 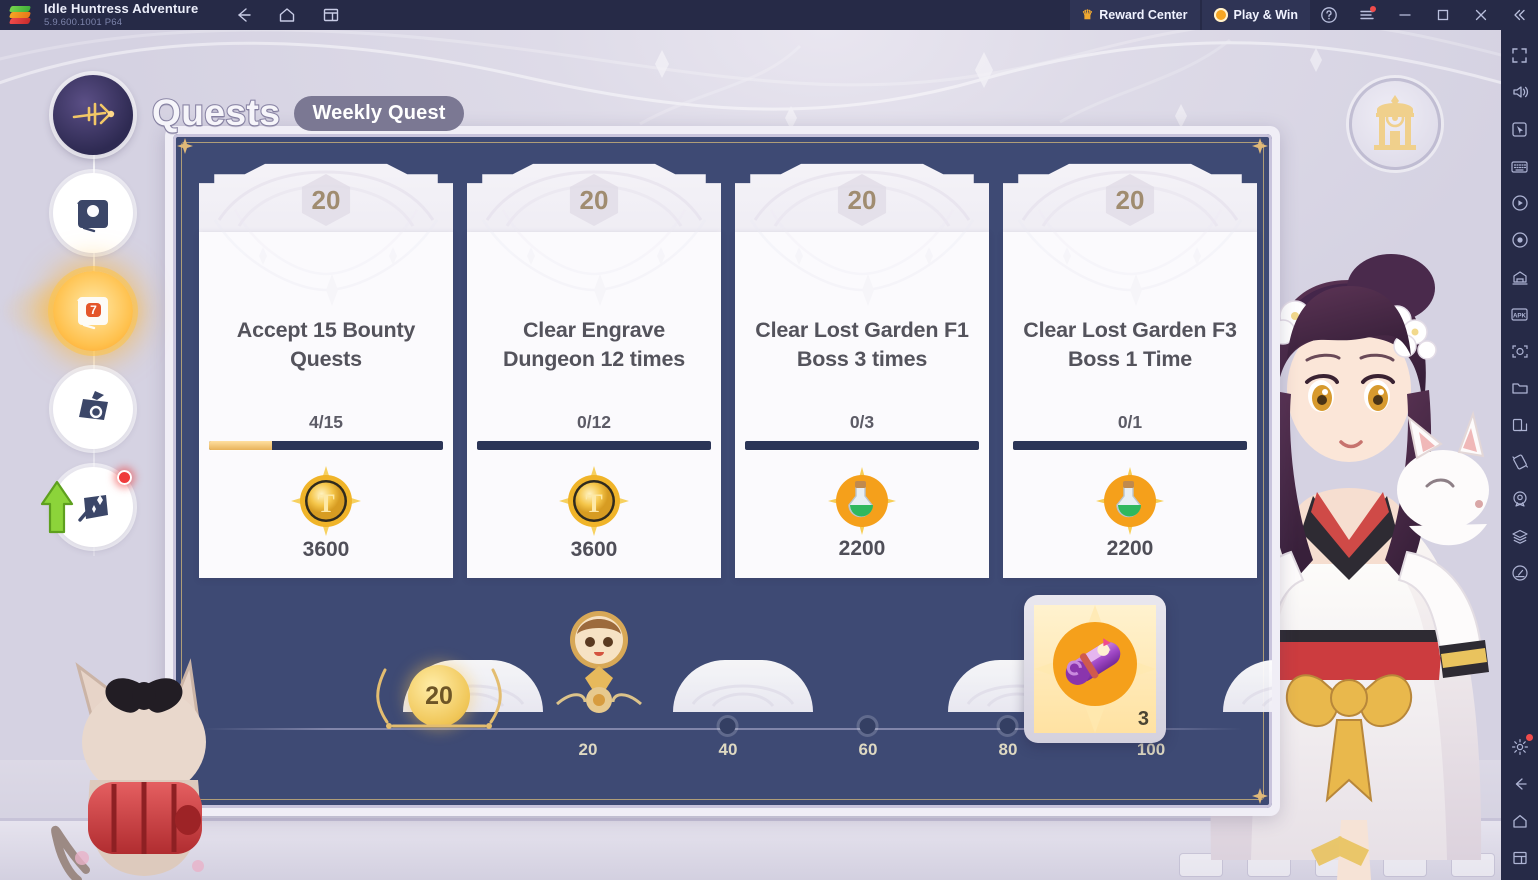 What do you see at coordinates (862, 548) in the screenshot?
I see `quest-reward-amount: 2200` at bounding box center [862, 548].